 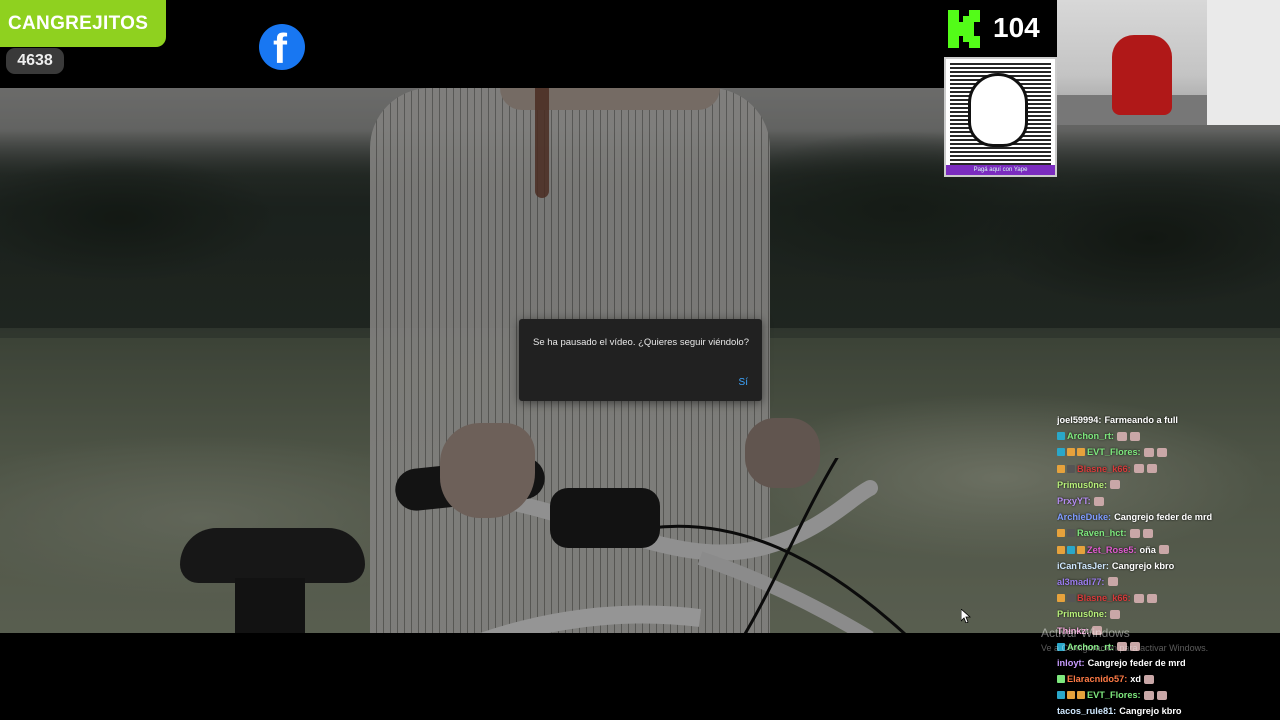 What do you see at coordinates (1243, 62) in the screenshot?
I see `webcam-wall` at bounding box center [1243, 62].